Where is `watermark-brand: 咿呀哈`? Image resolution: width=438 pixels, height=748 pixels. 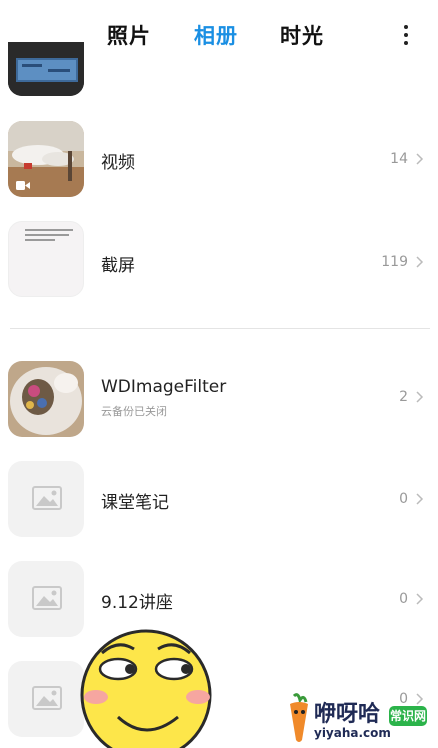 watermark-brand: 咿呀哈 is located at coordinates (347, 714).